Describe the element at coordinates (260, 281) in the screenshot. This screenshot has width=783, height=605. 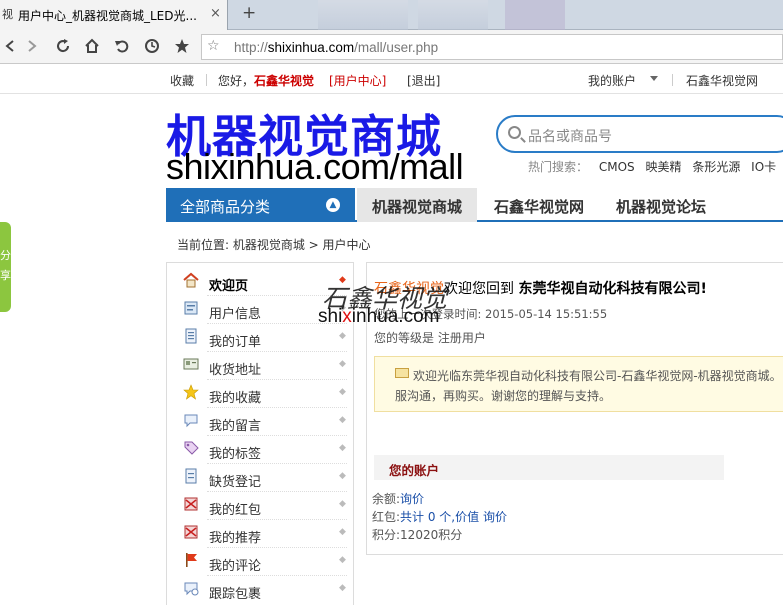
I see `menu-item-welcome: 欢迎页 ◆` at that location.